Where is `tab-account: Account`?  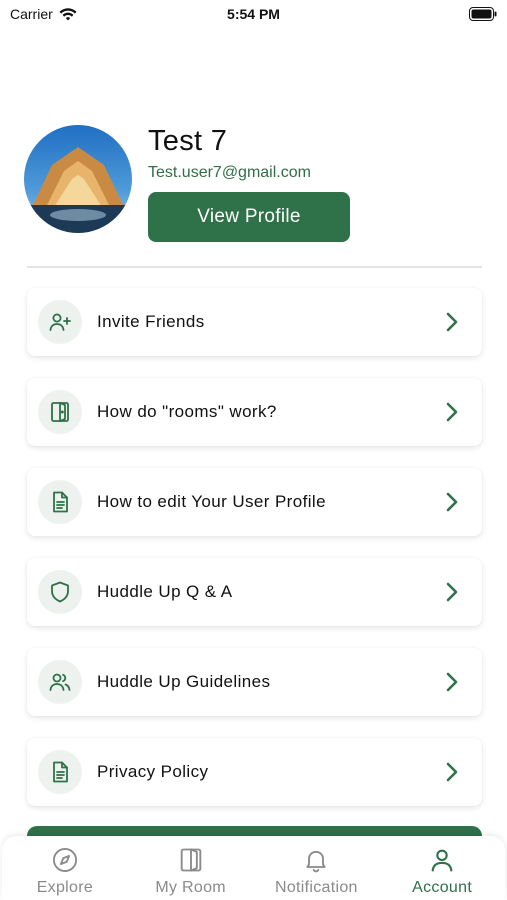 tab-account: Account is located at coordinates (442, 868).